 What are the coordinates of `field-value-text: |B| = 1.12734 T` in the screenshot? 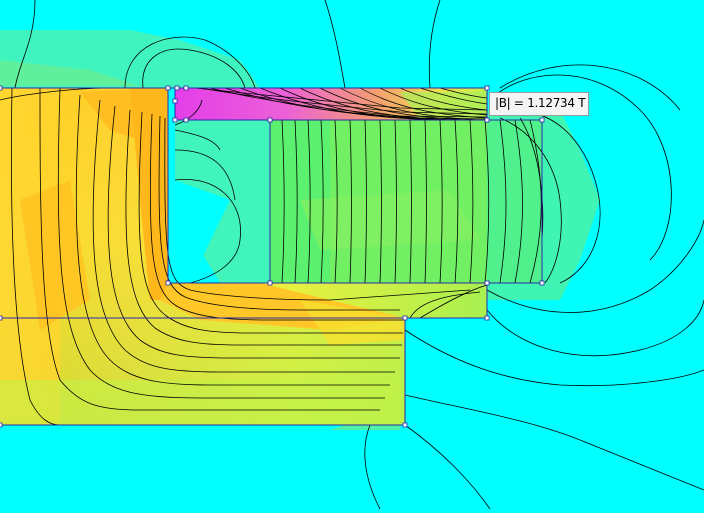 It's located at (540, 103).